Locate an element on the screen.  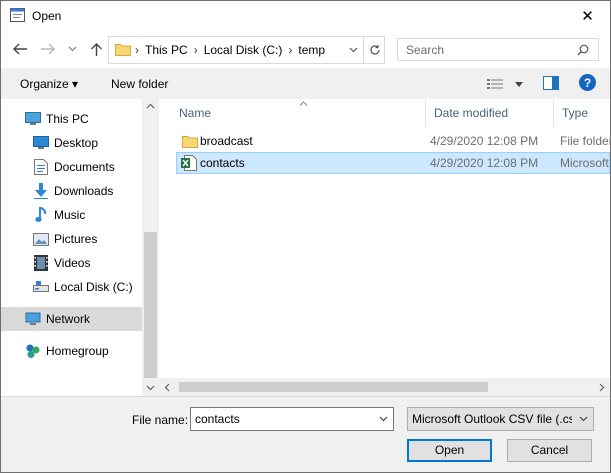
up-button is located at coordinates (96, 49).